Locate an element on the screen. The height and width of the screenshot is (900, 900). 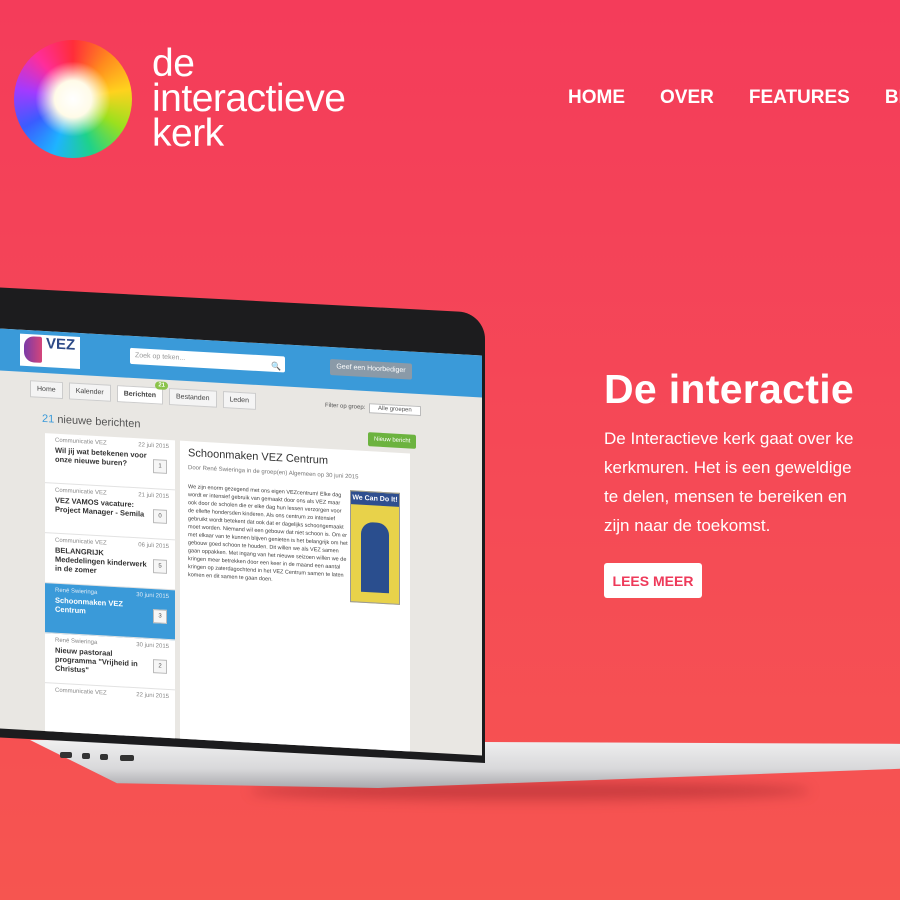
brand-wordmark: de interactieve kerk is located at coordinates (249, 98).